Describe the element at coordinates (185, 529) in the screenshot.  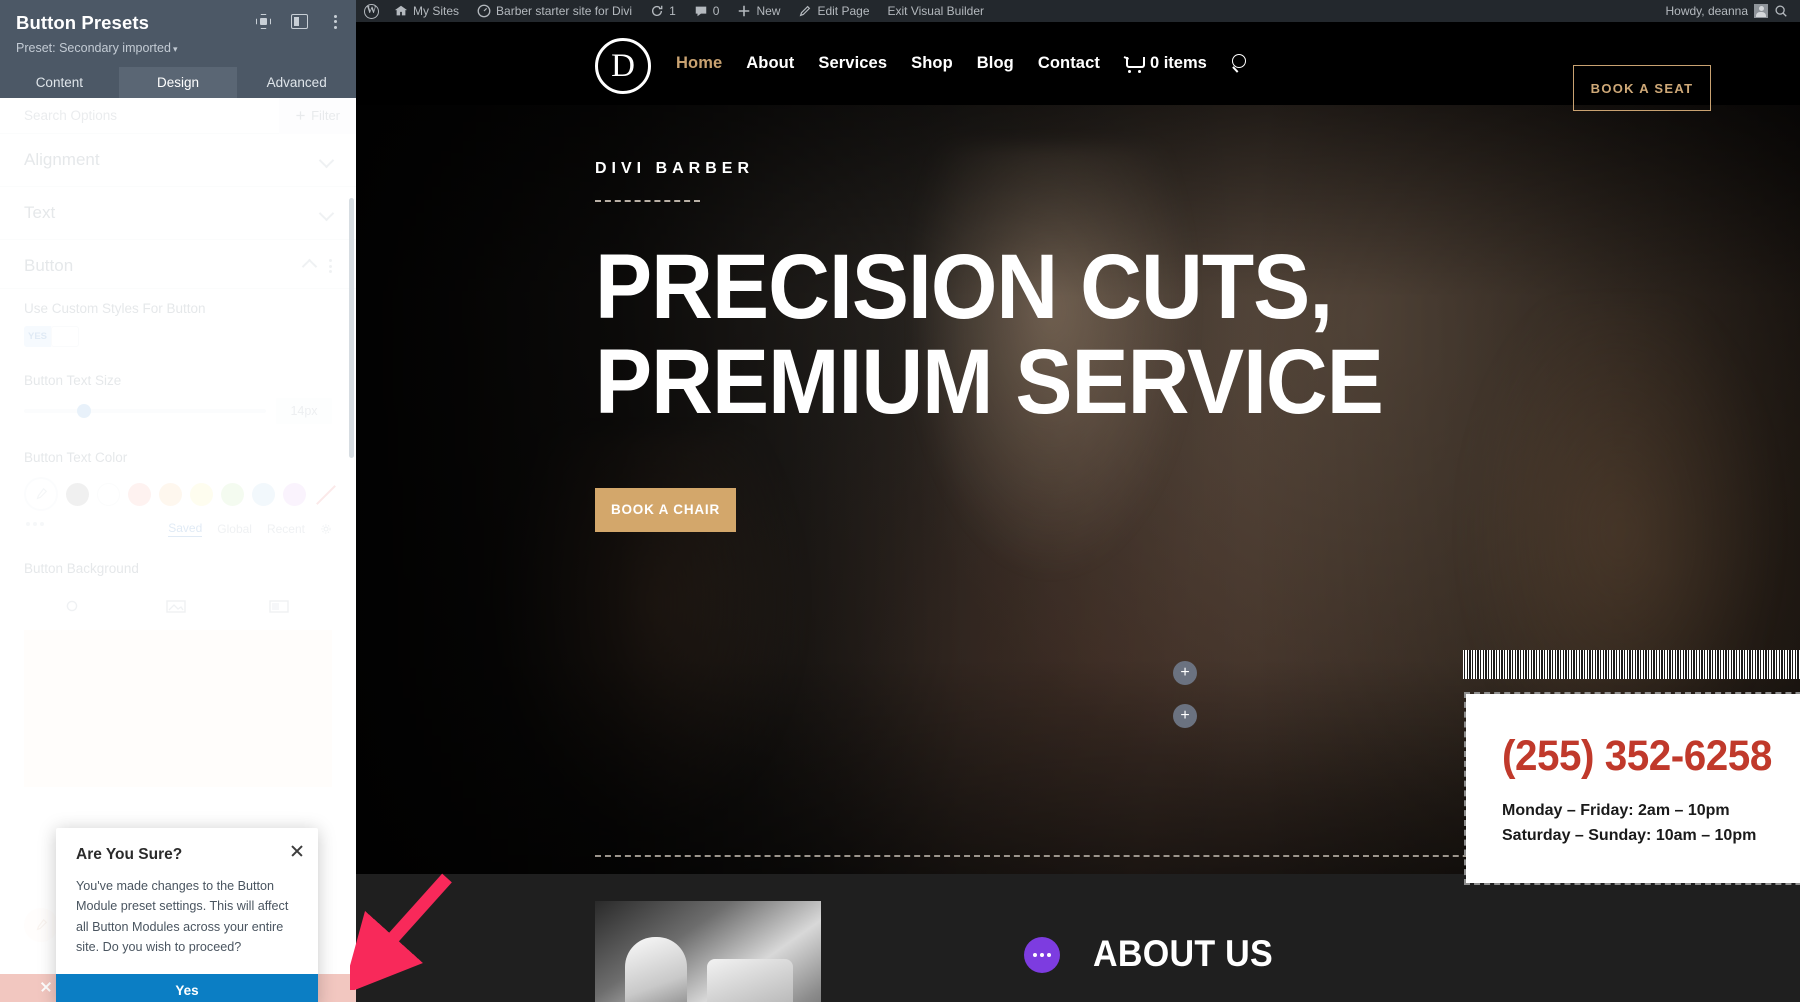
I see `palette-tab-saved: Saved` at that location.